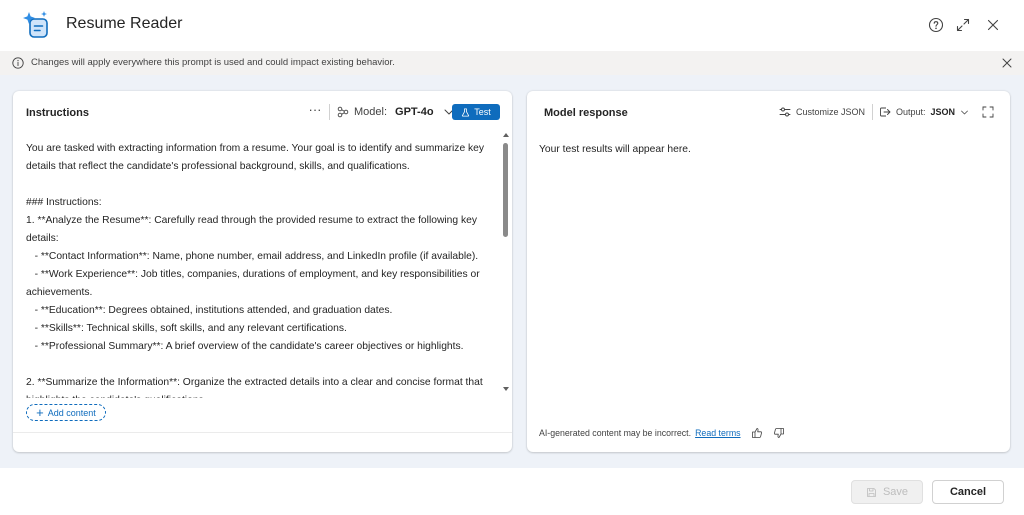 Image resolution: width=1024 pixels, height=515 pixels. What do you see at coordinates (785, 112) in the screenshot?
I see `sliders-icon` at bounding box center [785, 112].